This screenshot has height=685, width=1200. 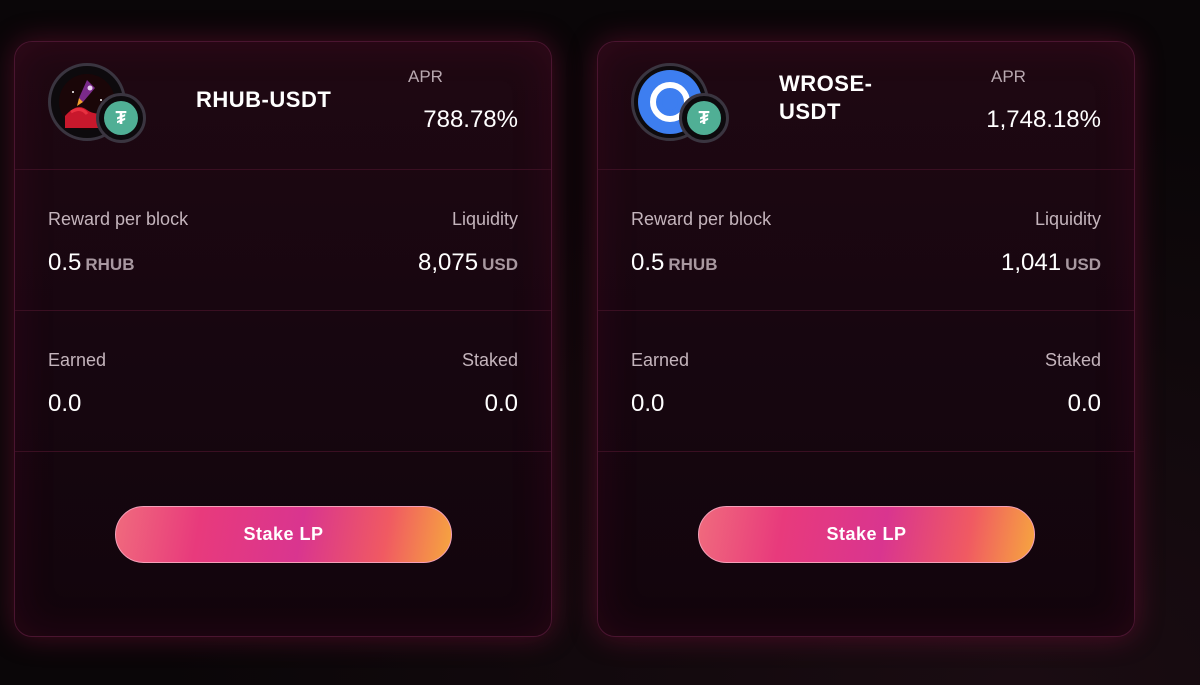 I want to click on farm-card-header: ₮ WROSE- USDT APR 1,748.18%, so click(x=866, y=106).